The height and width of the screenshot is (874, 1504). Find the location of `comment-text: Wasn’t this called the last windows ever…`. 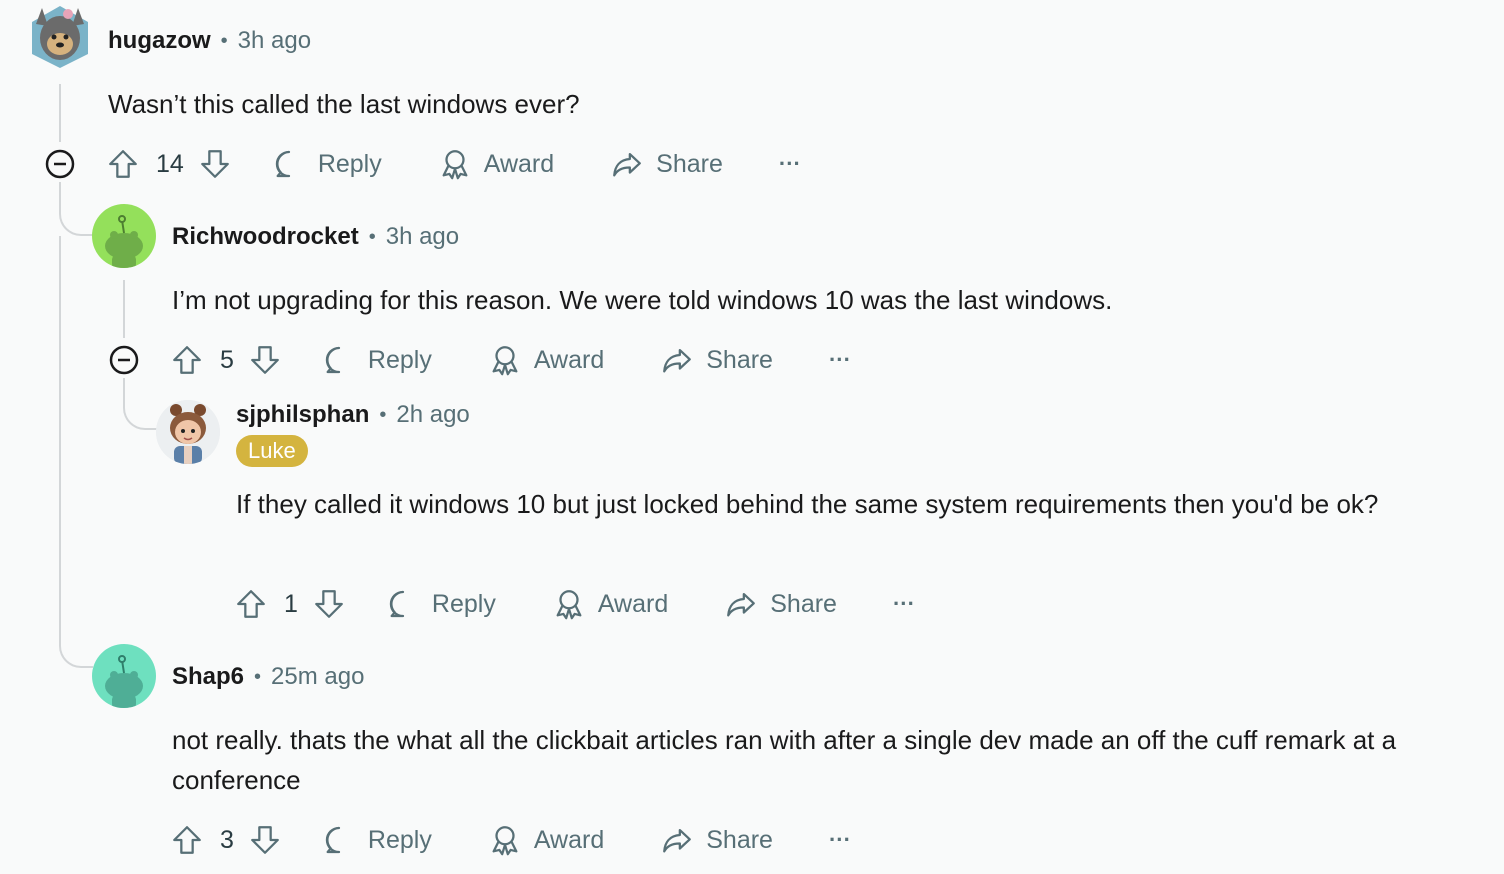

comment-text: Wasn’t this called the last windows ever… is located at coordinates (344, 104).